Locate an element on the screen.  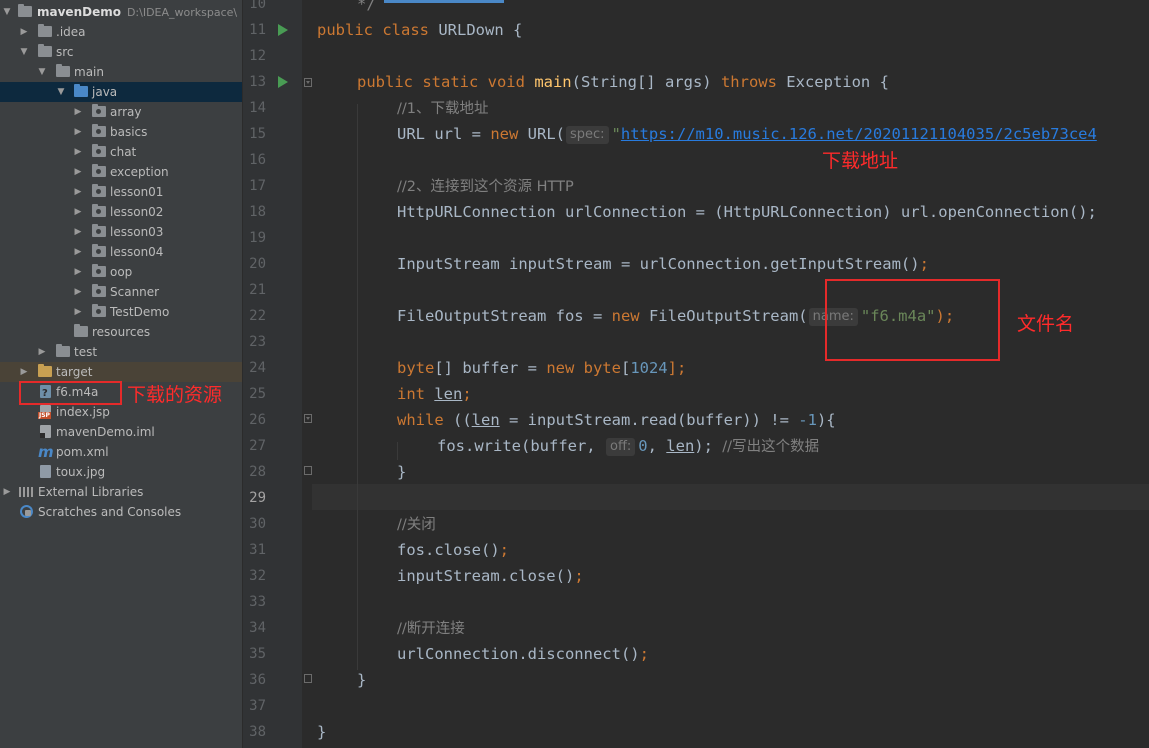
tree-item-package-chat: ▶ chat is located at coordinates (121, 152).